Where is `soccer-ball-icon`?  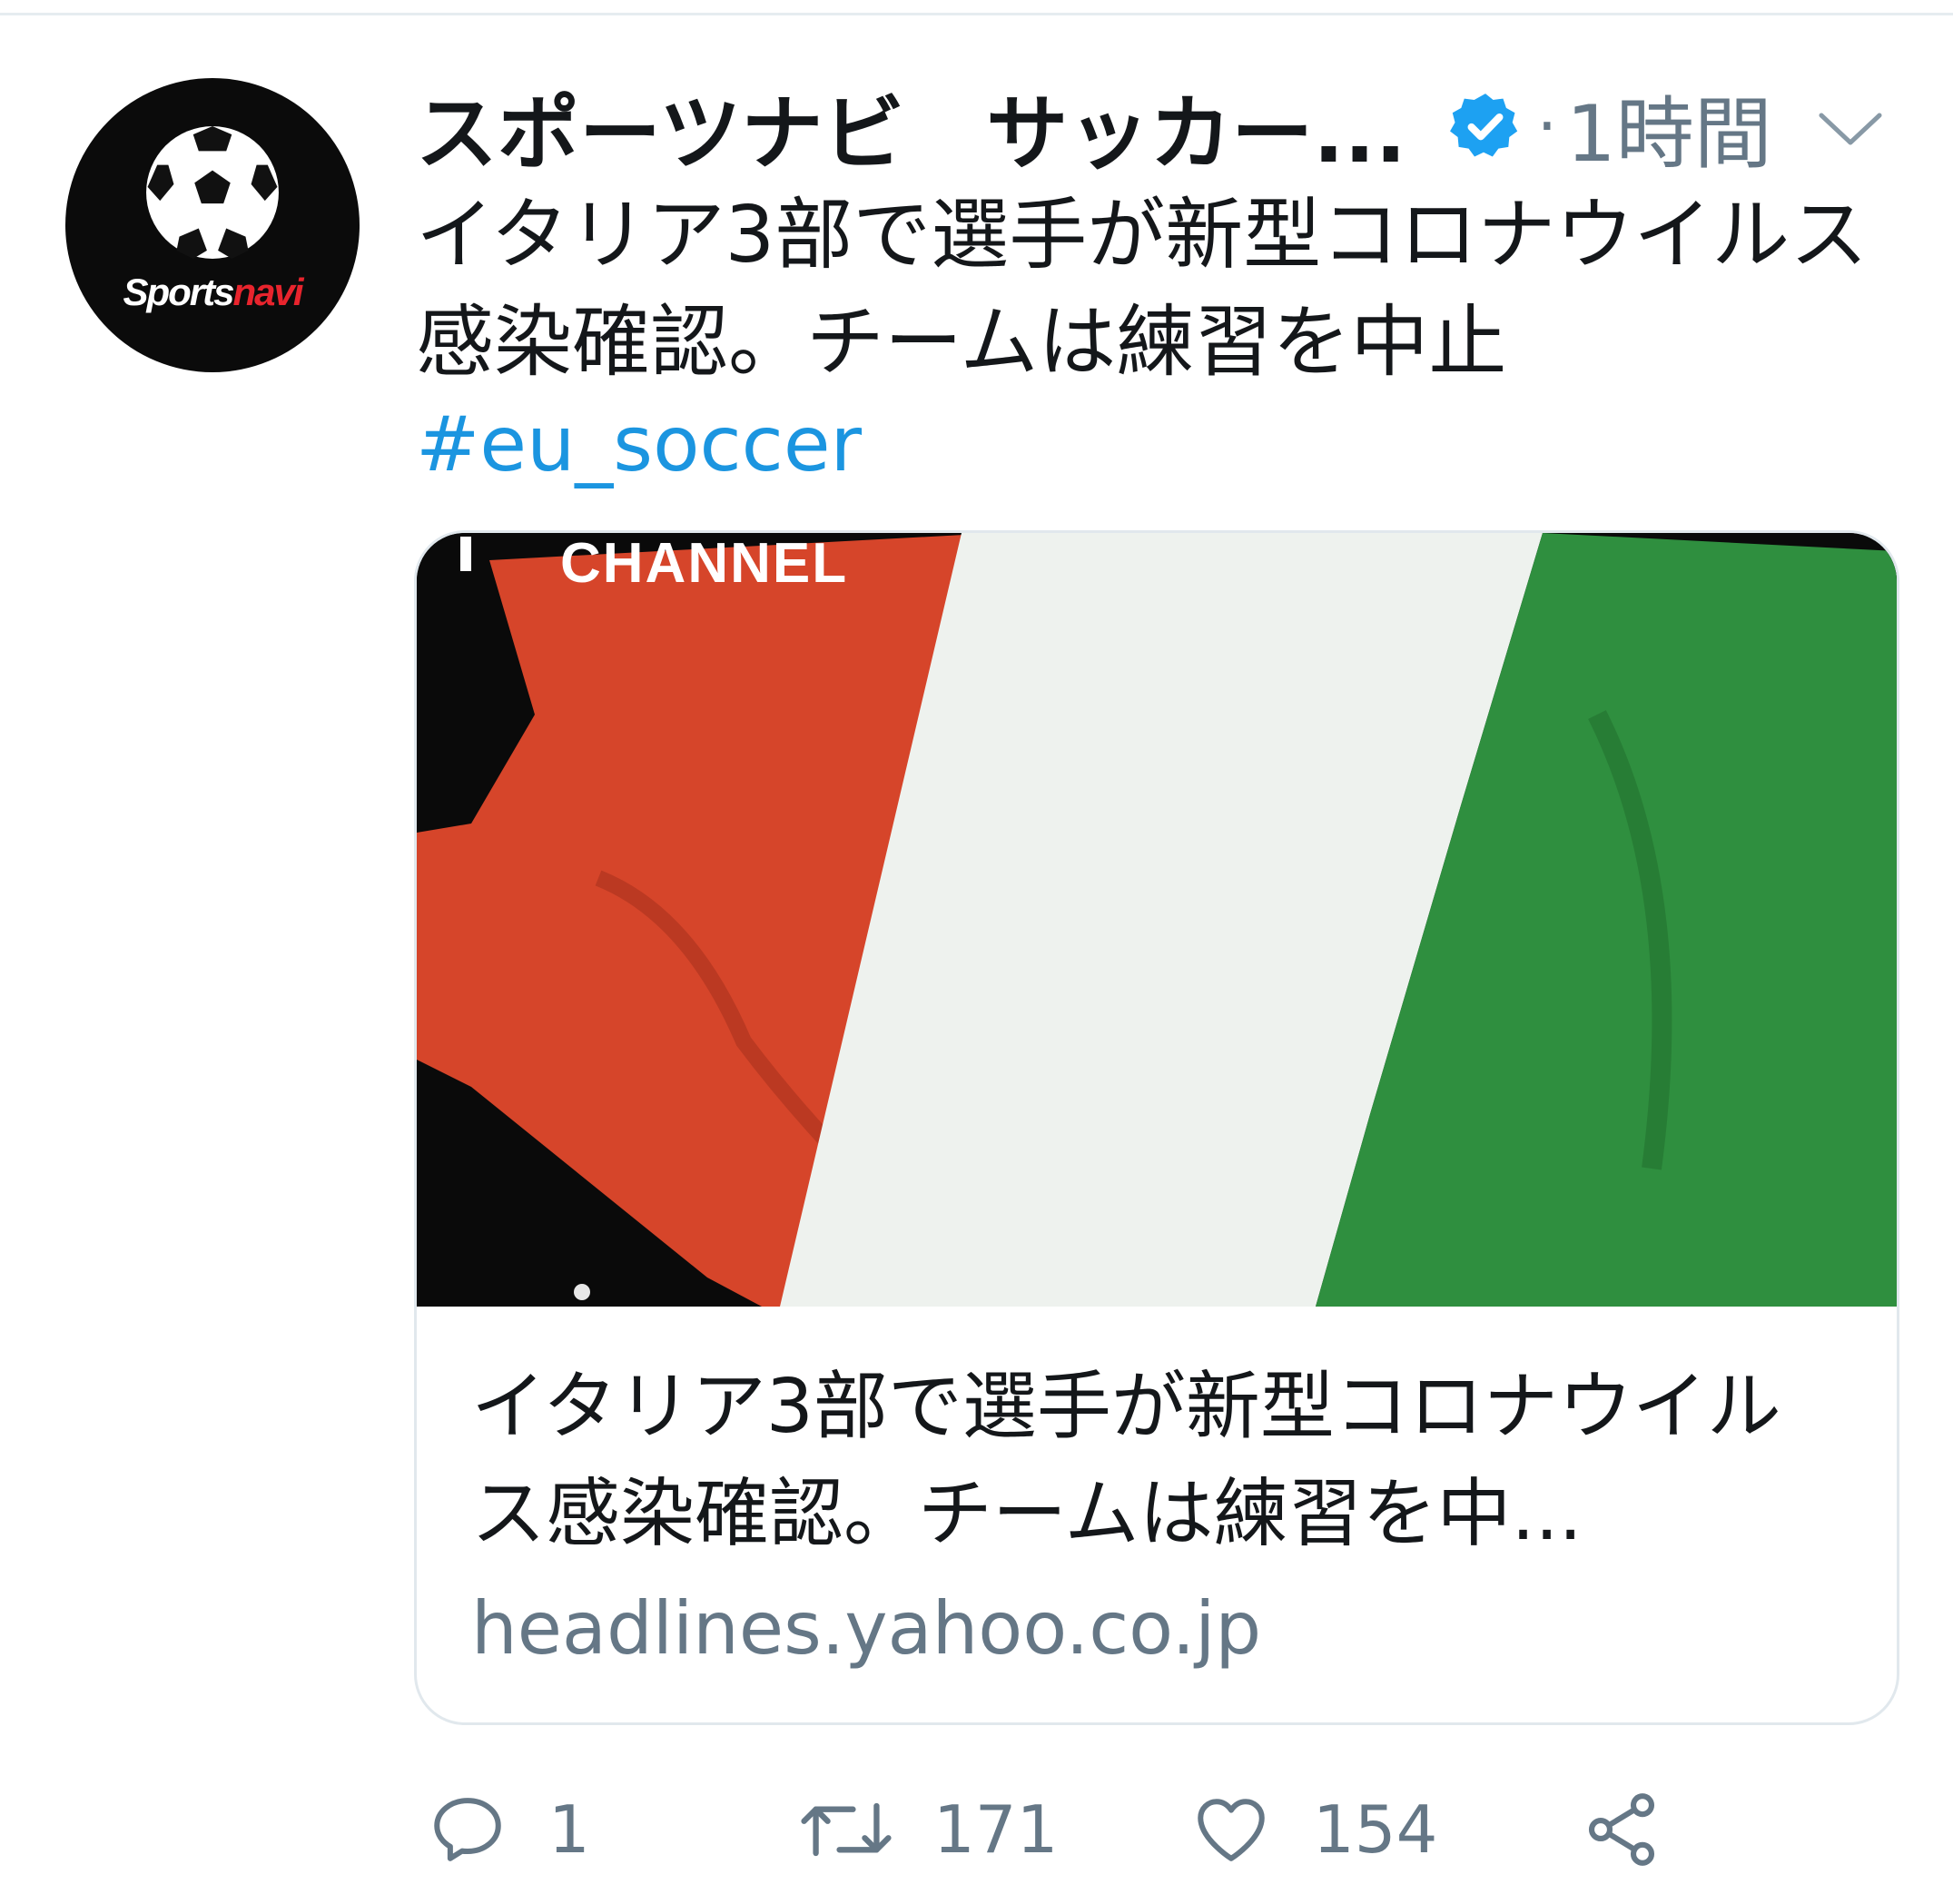
soccer-ball-icon is located at coordinates (212, 193).